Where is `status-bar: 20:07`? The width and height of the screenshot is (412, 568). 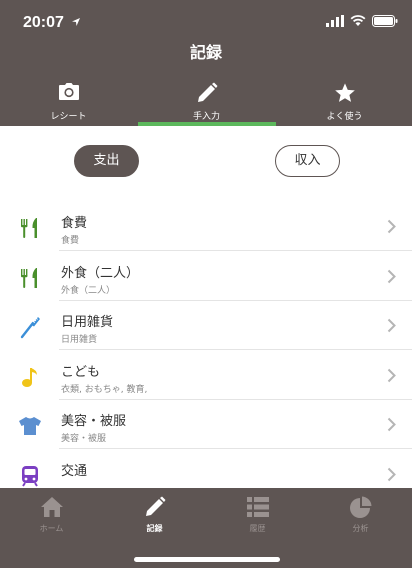 status-bar: 20:07 is located at coordinates (206, 22).